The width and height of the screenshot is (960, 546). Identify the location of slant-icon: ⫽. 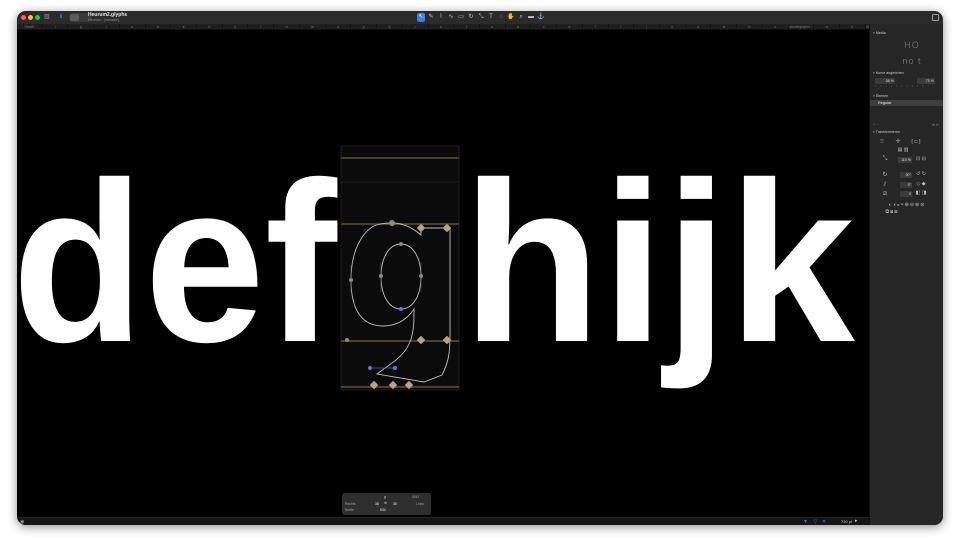
(885, 185).